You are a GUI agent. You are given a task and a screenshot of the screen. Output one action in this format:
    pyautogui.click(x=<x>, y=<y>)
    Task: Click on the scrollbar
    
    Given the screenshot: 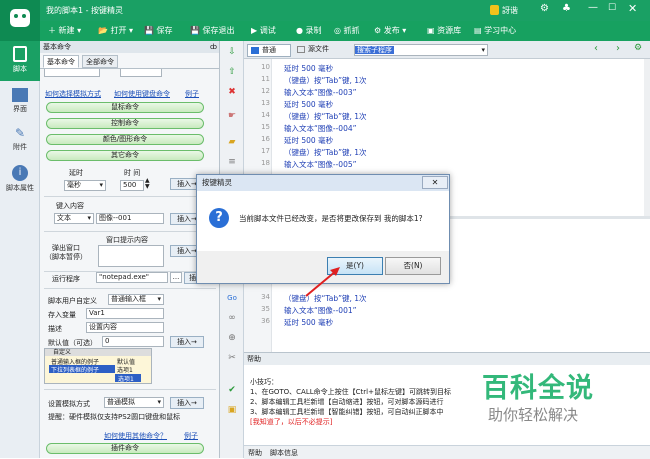 What is the action you would take?
    pyautogui.click(x=647, y=137)
    